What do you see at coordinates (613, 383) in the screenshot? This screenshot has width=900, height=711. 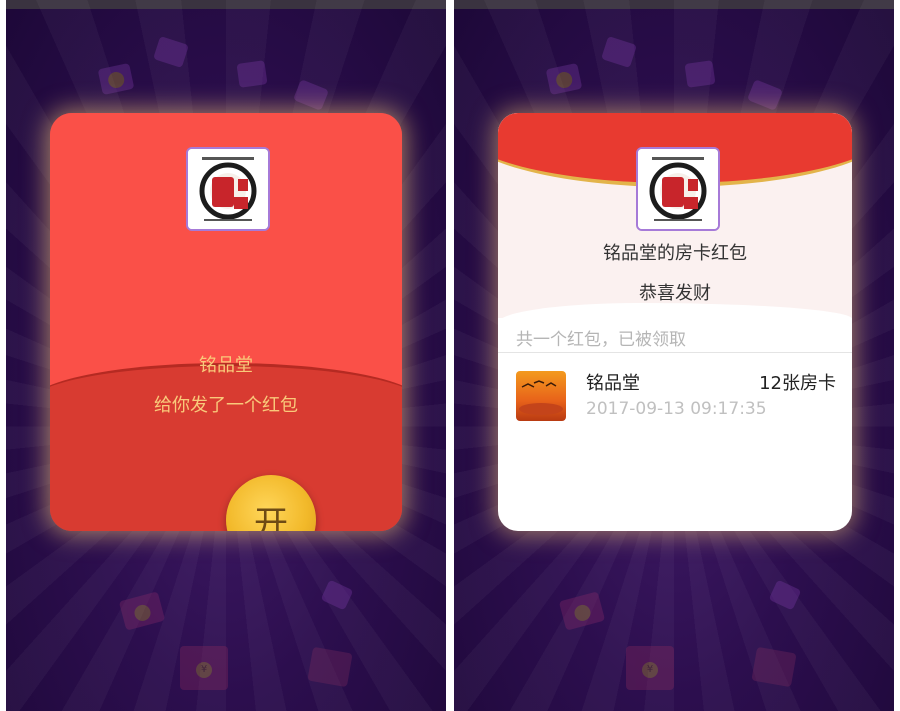 I see `recipient-name: 铭品堂` at bounding box center [613, 383].